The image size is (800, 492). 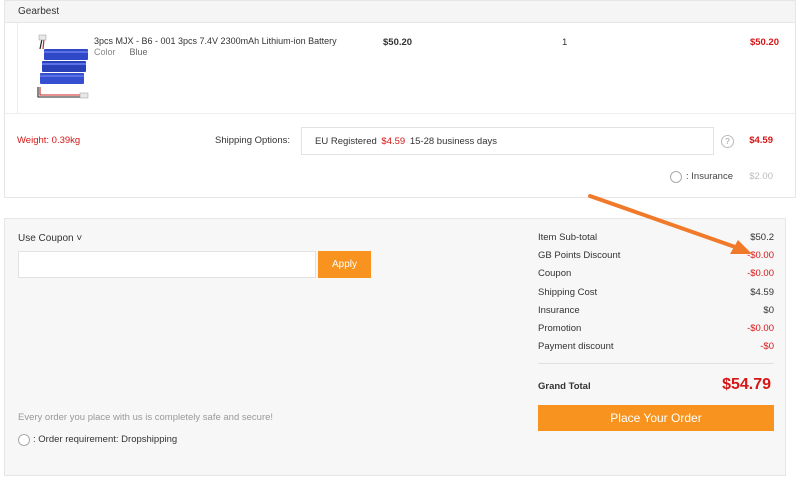 What do you see at coordinates (555, 274) in the screenshot?
I see `totals-label: Coupon` at bounding box center [555, 274].